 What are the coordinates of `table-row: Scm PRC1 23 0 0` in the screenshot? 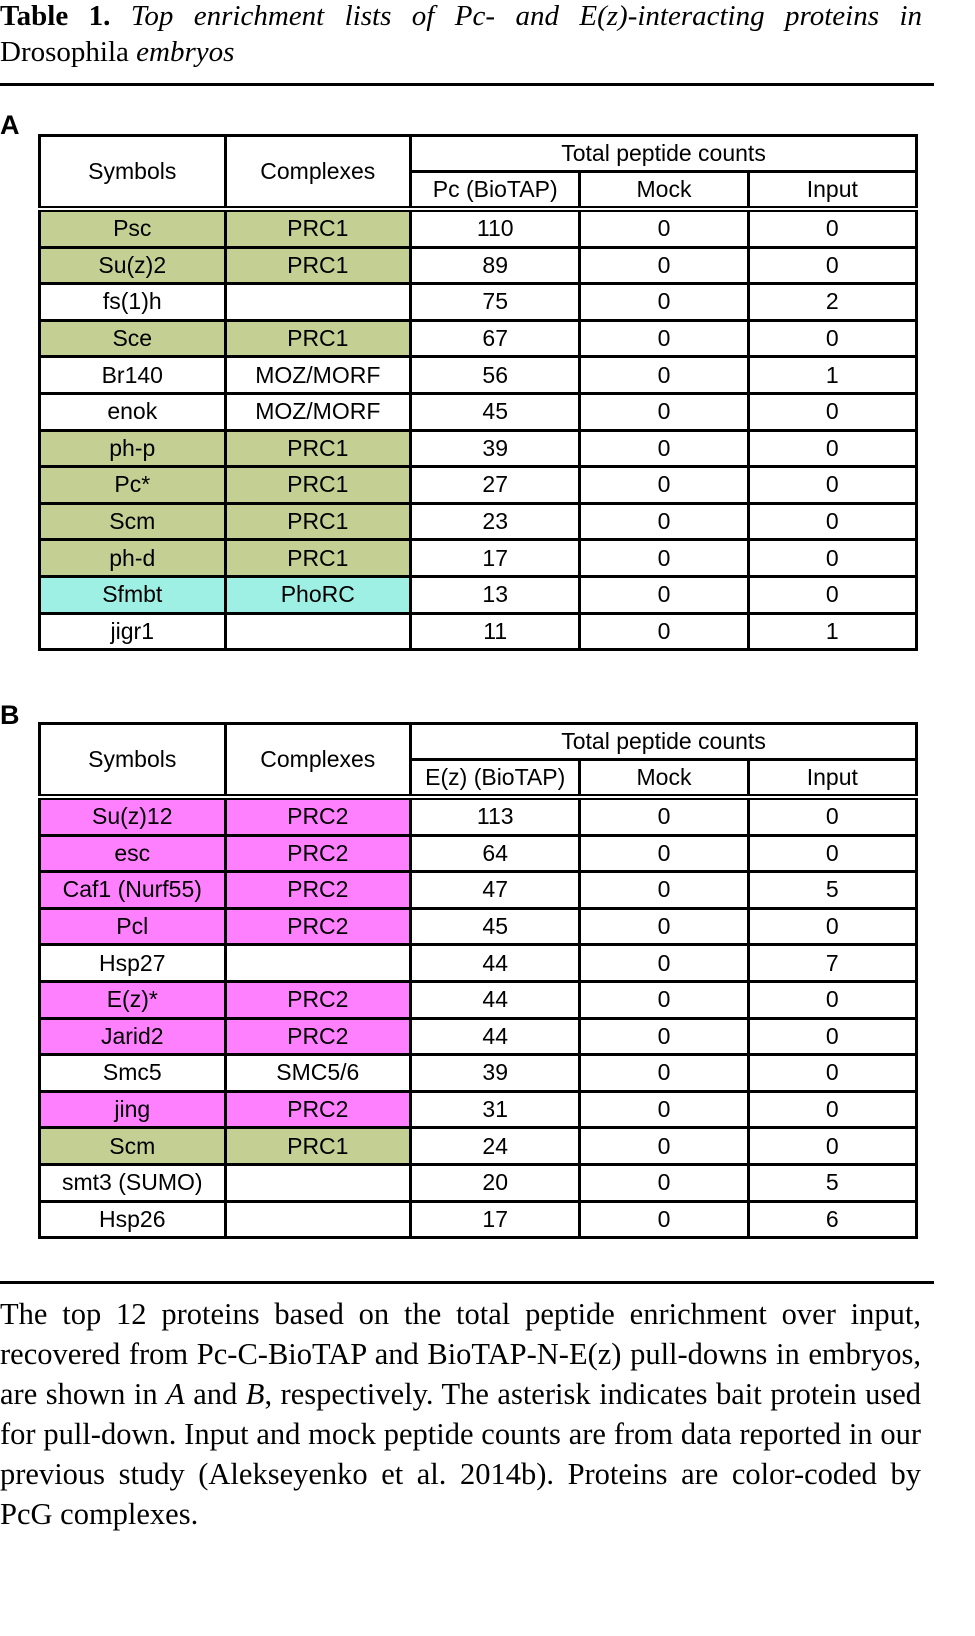 It's located at (478, 521).